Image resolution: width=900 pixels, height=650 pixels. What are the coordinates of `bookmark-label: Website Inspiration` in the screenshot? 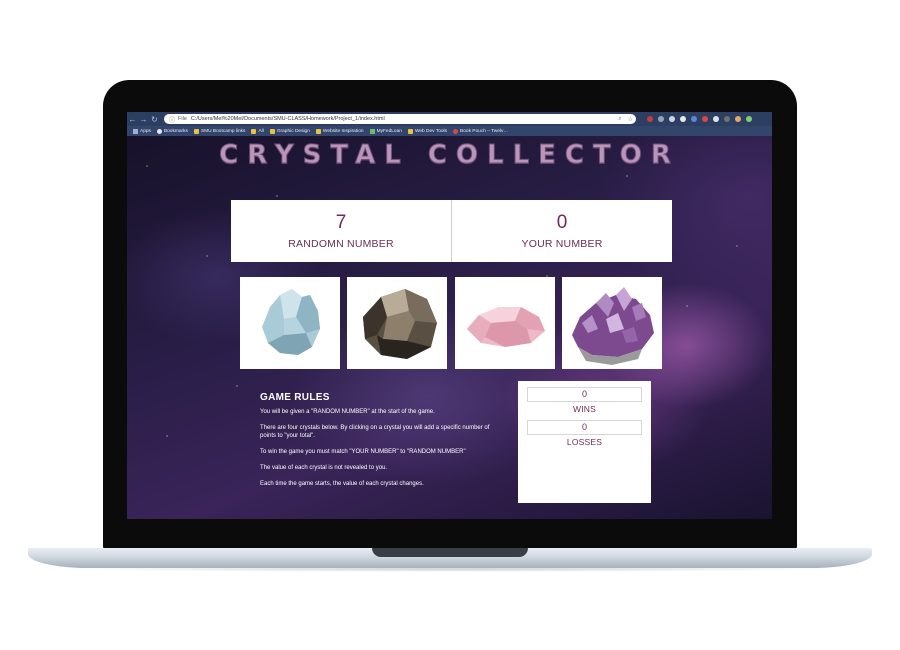 It's located at (343, 131).